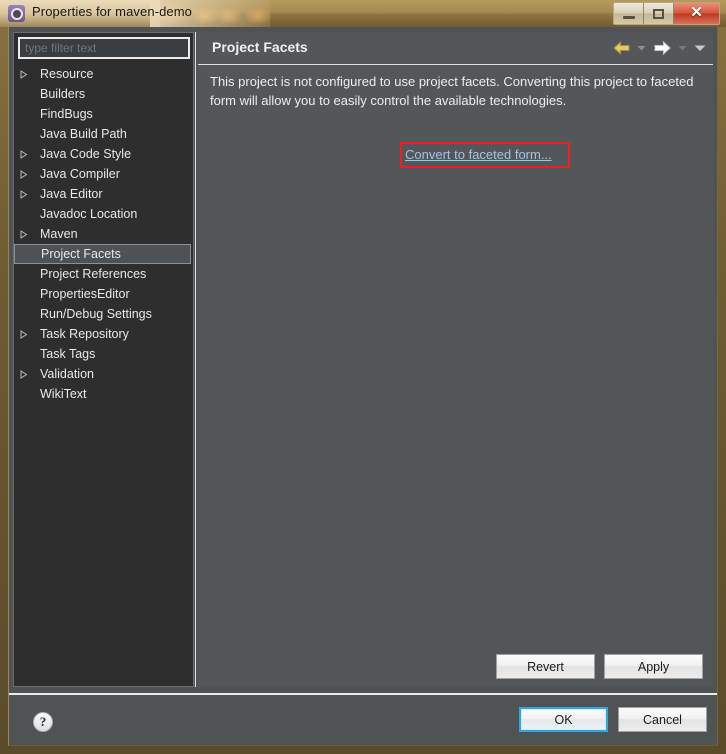 Image resolution: width=726 pixels, height=754 pixels. I want to click on sidebar-item-project-references: Project References, so click(103, 274).